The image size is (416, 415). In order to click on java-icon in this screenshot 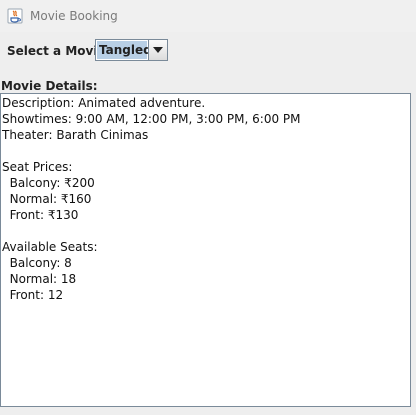, I will do `click(15, 16)`.